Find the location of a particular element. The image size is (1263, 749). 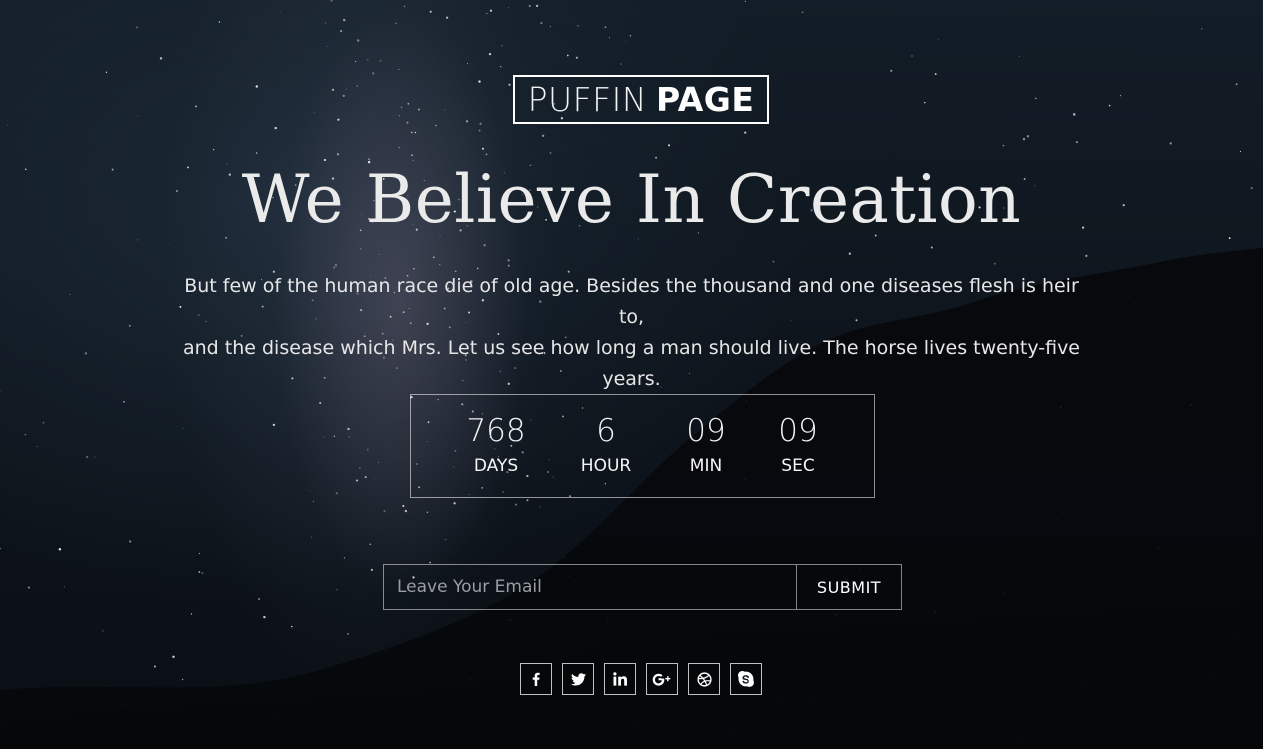

brand-logo: PUFFIN PAGE is located at coordinates (641, 99).